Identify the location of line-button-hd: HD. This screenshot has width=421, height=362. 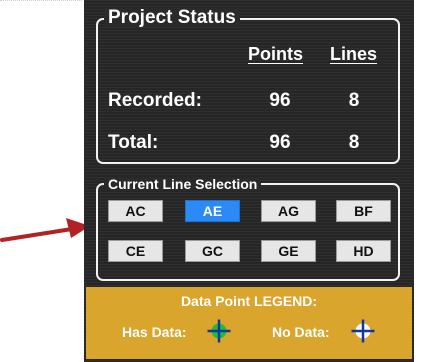
(363, 251).